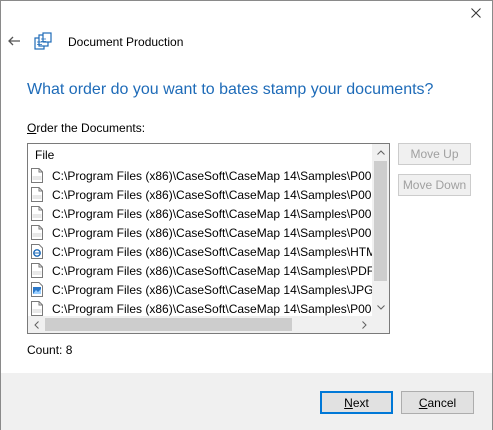 This screenshot has width=493, height=430. I want to click on cancel-button: Cancel, so click(437, 402).